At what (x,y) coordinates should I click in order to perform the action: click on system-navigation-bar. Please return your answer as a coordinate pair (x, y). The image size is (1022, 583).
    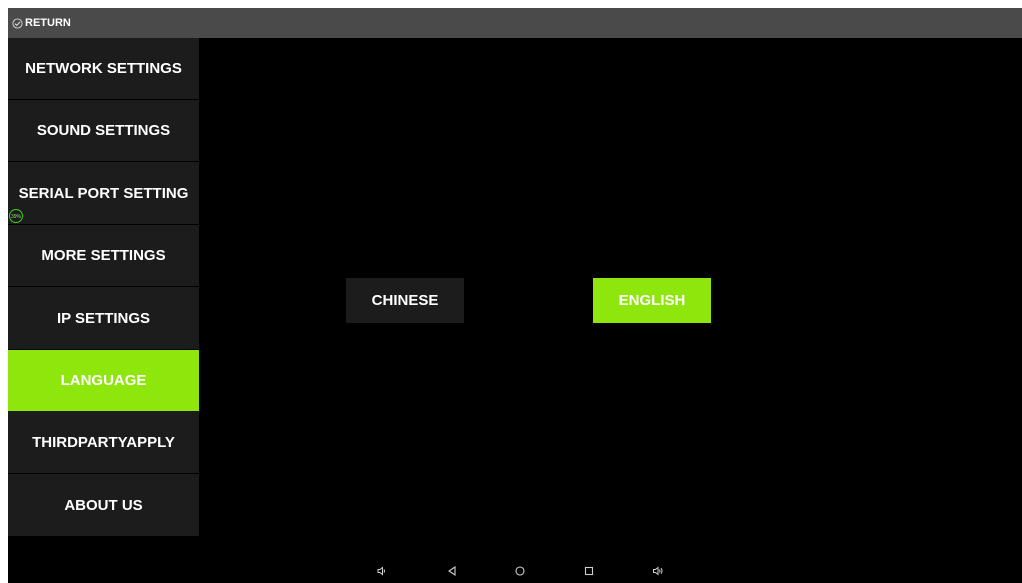
    Looking at the image, I should click on (515, 572).